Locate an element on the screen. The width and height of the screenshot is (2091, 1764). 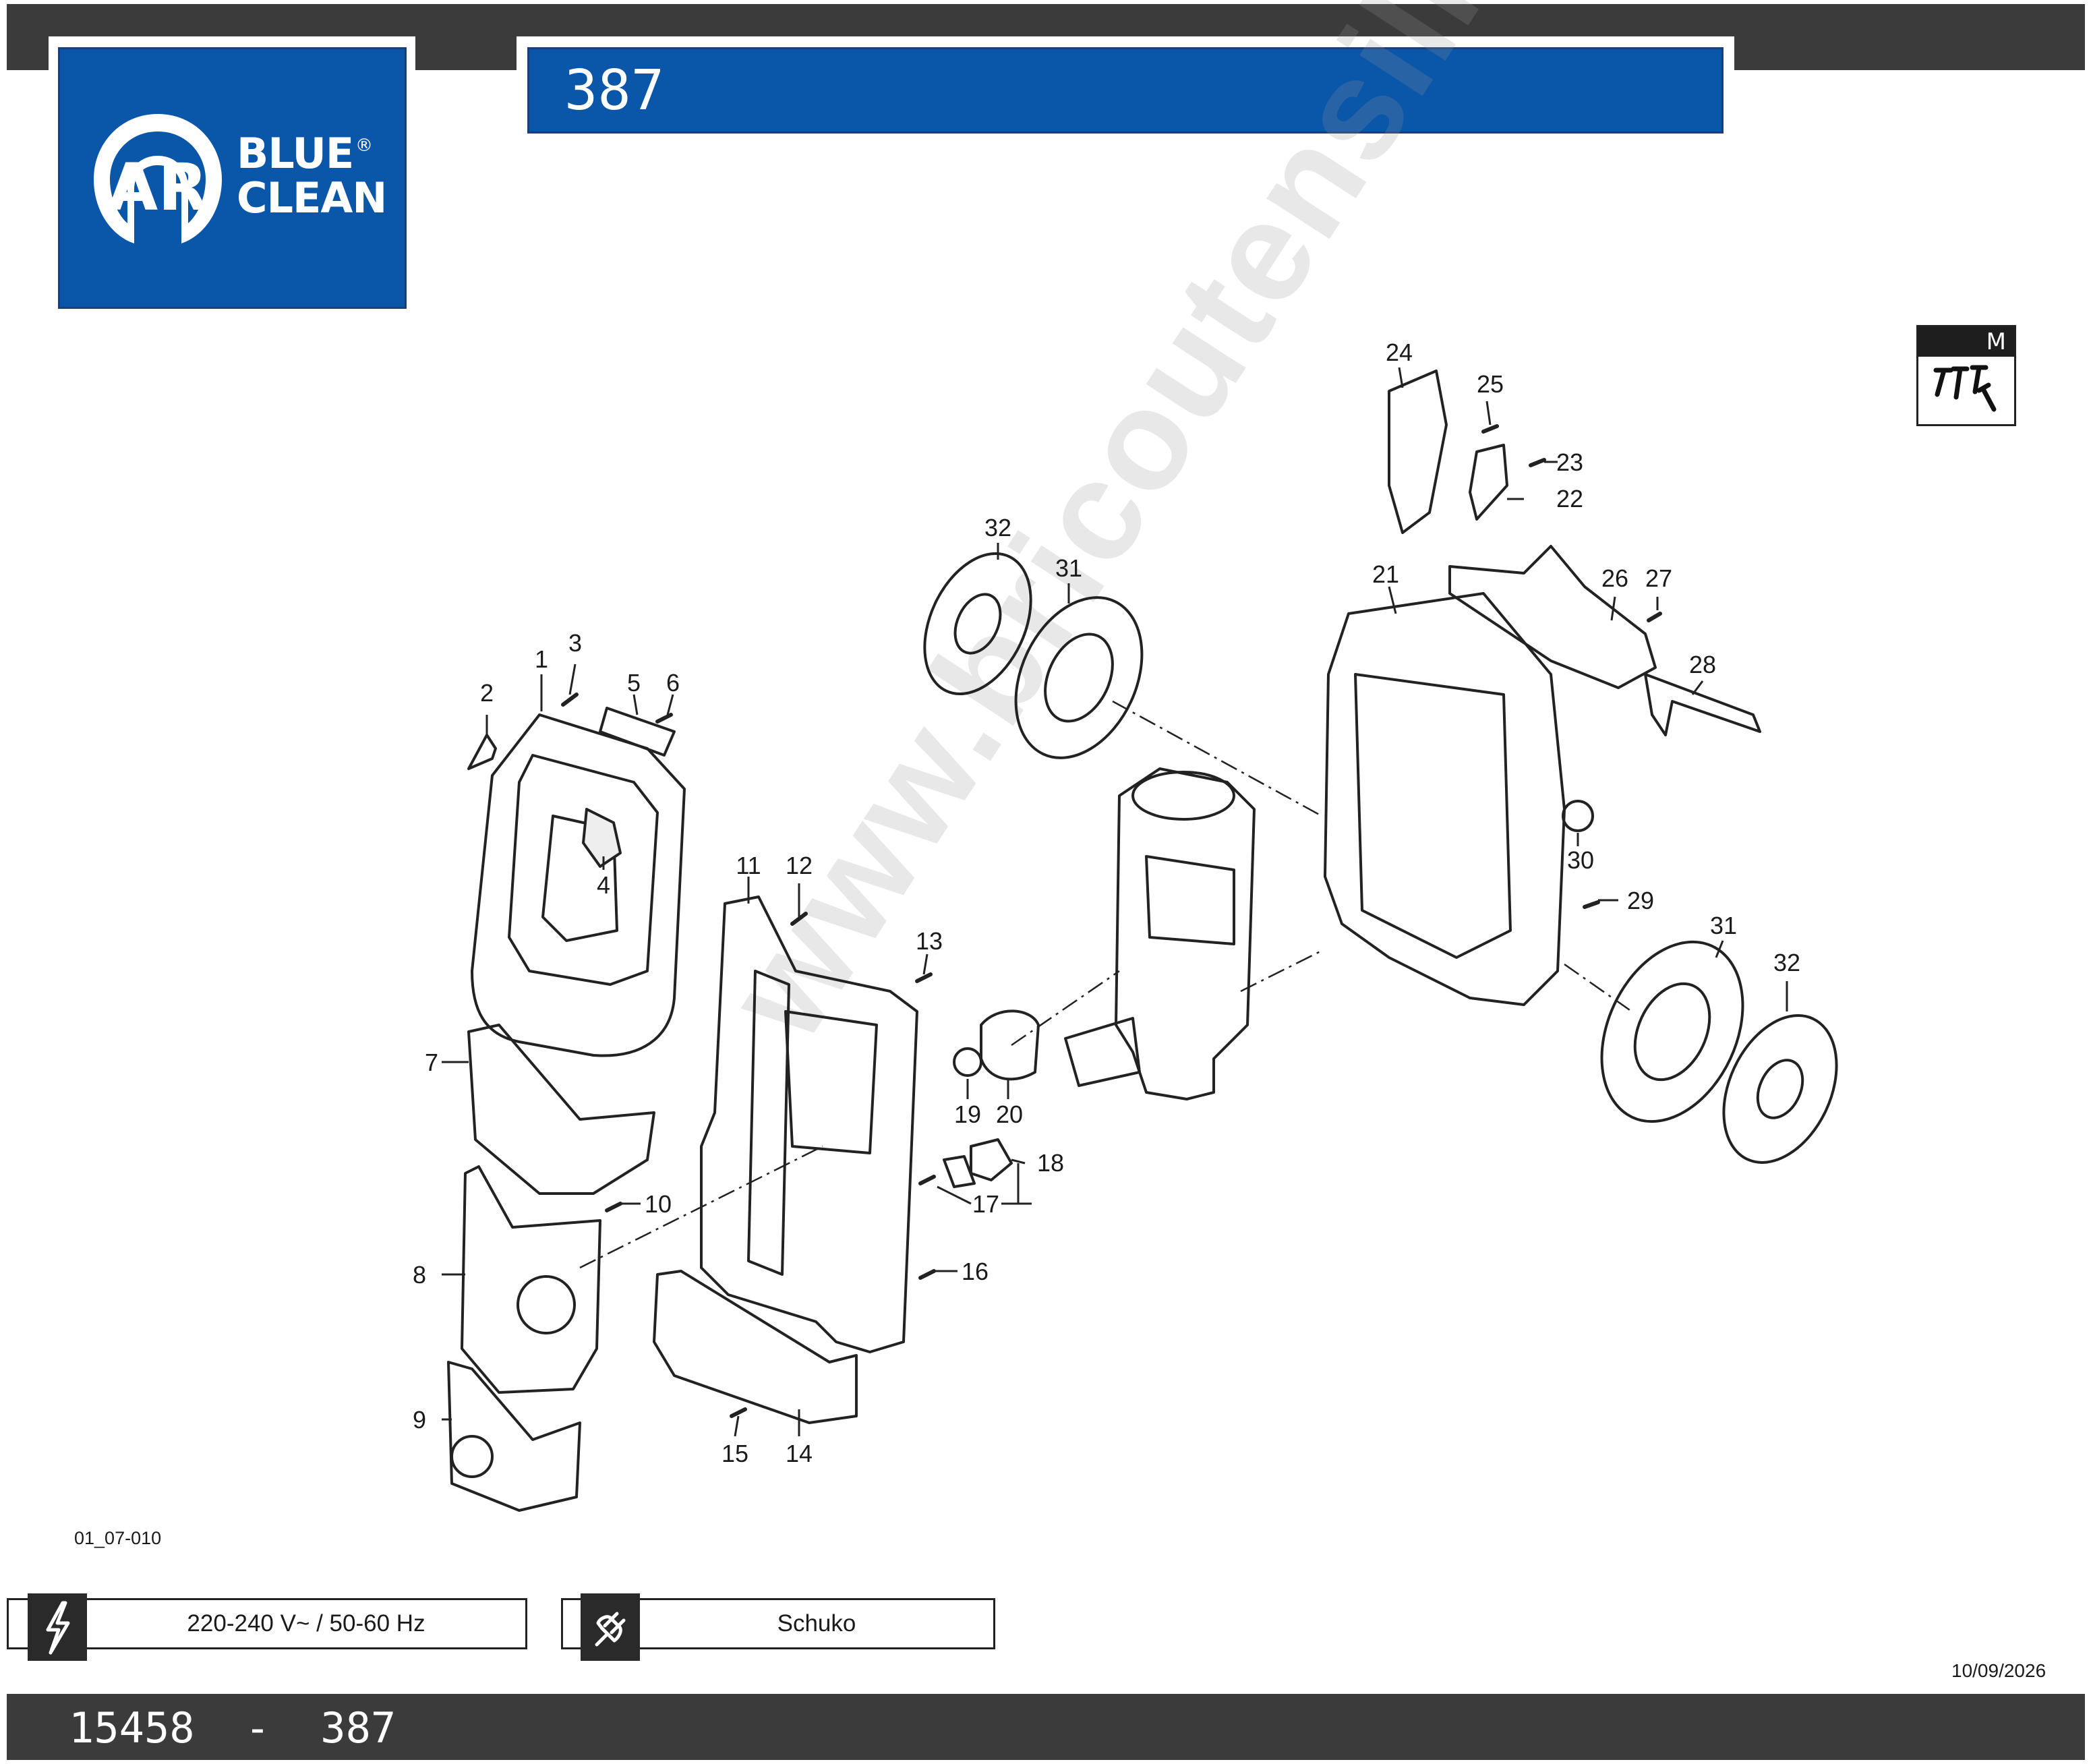
callout-31-right: 31 is located at coordinates (1723, 925).